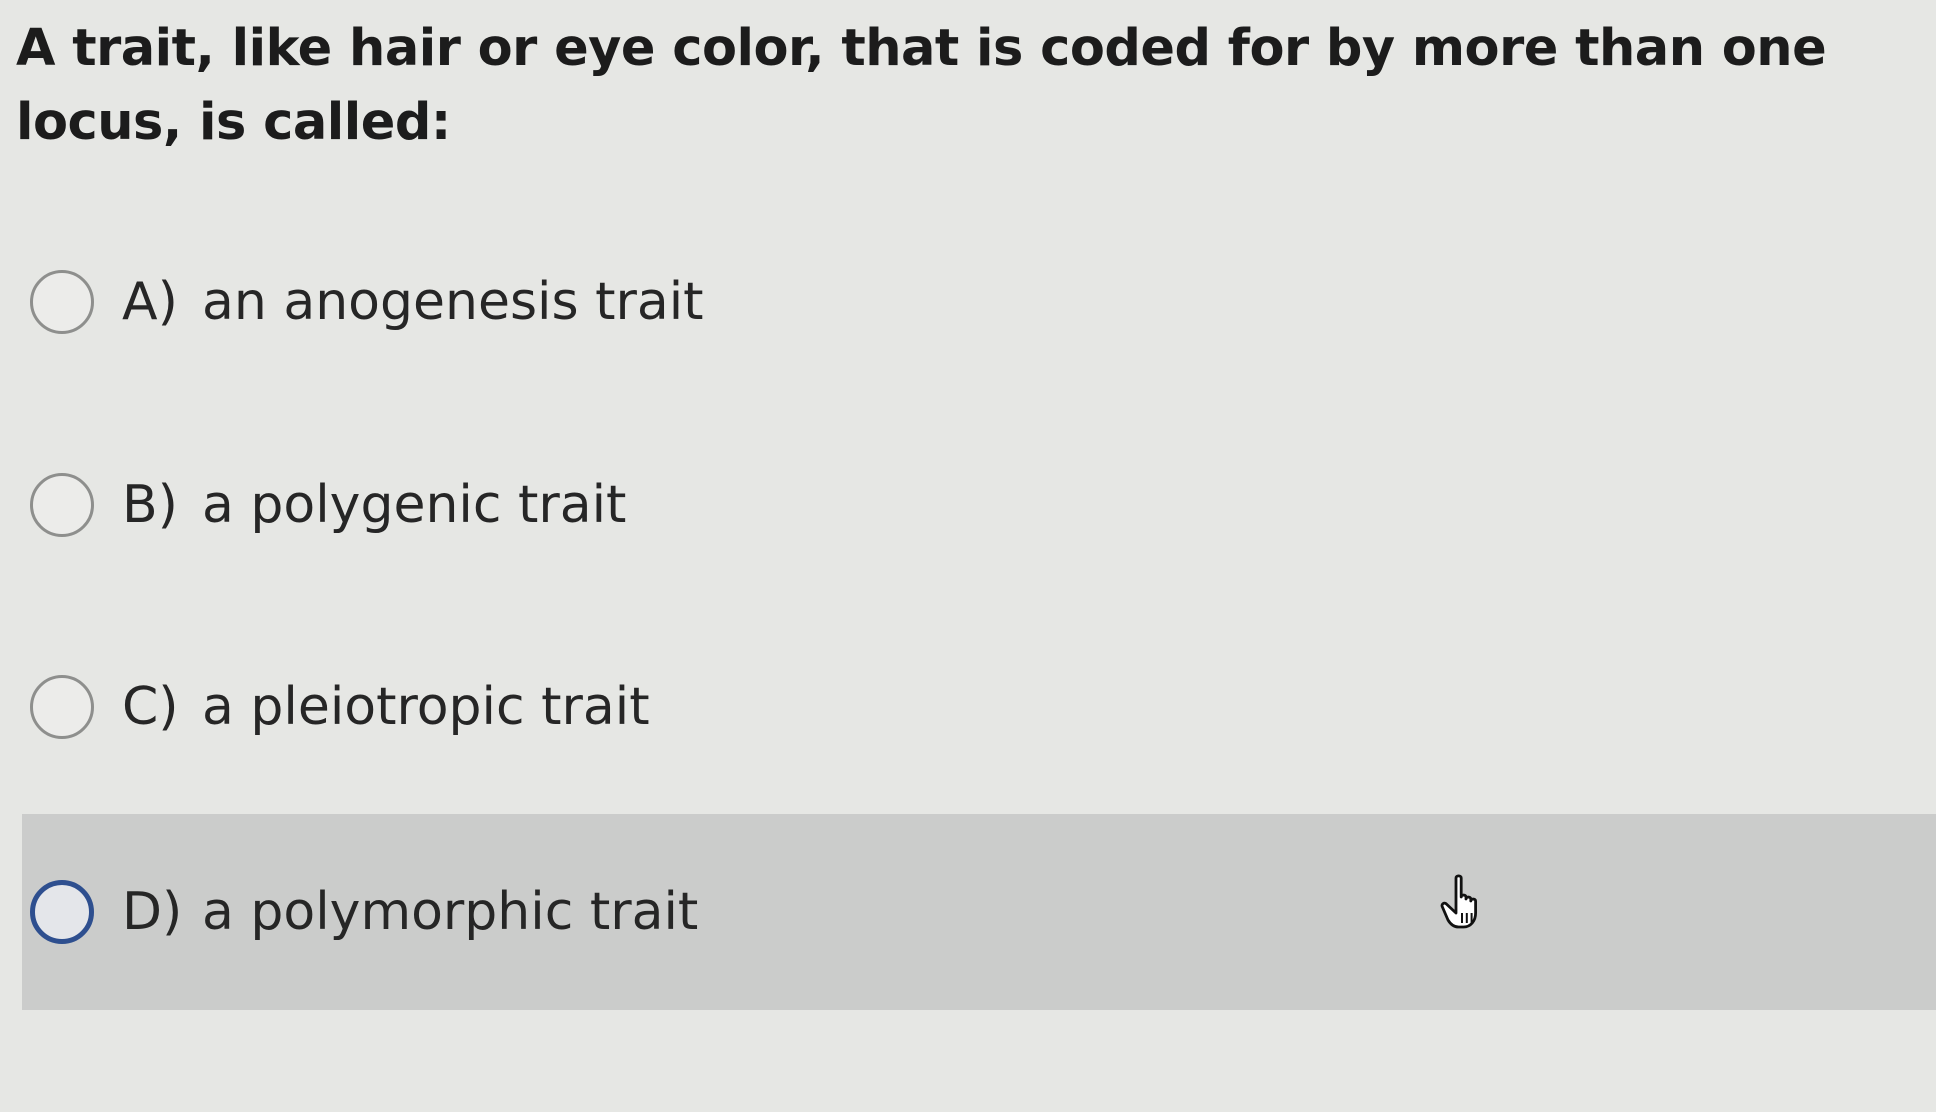 The height and width of the screenshot is (1112, 1936). I want to click on option-a-letter: A), so click(150, 302).